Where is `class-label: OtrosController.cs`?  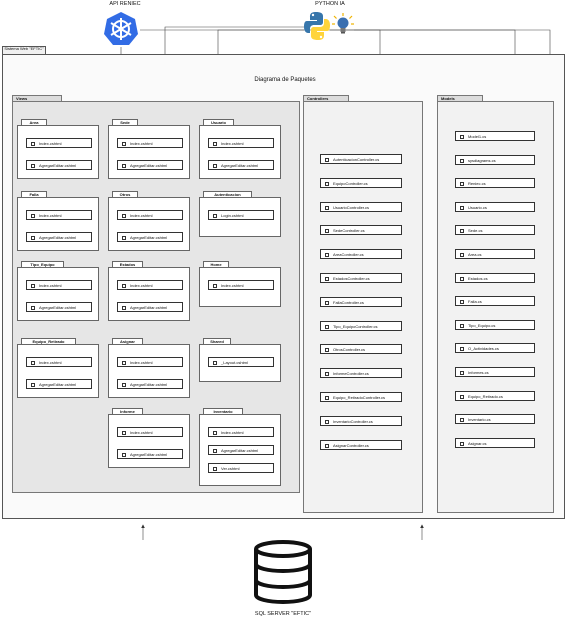 class-label: OtrosController.cs is located at coordinates (349, 350).